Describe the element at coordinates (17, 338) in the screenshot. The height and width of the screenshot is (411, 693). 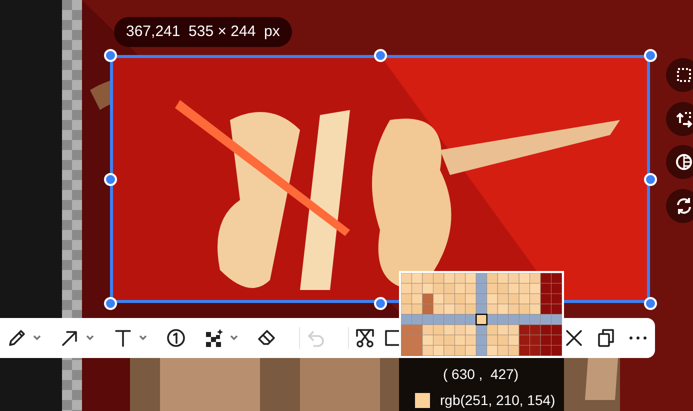
I see `pencil-icon` at that location.